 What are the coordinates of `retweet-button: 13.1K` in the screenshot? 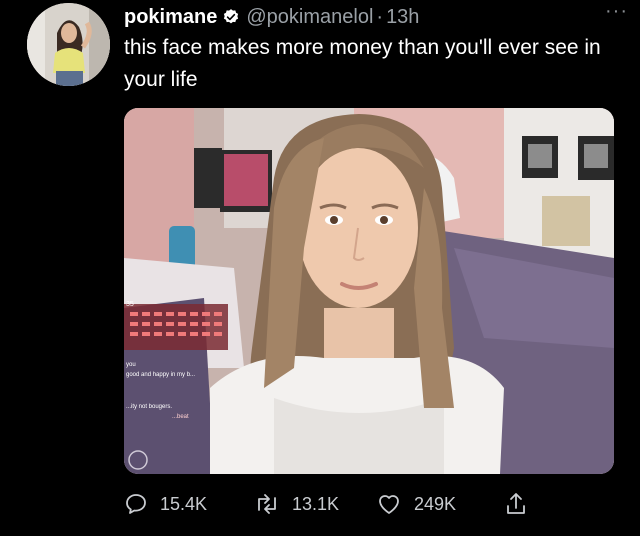 It's located at (296, 504).